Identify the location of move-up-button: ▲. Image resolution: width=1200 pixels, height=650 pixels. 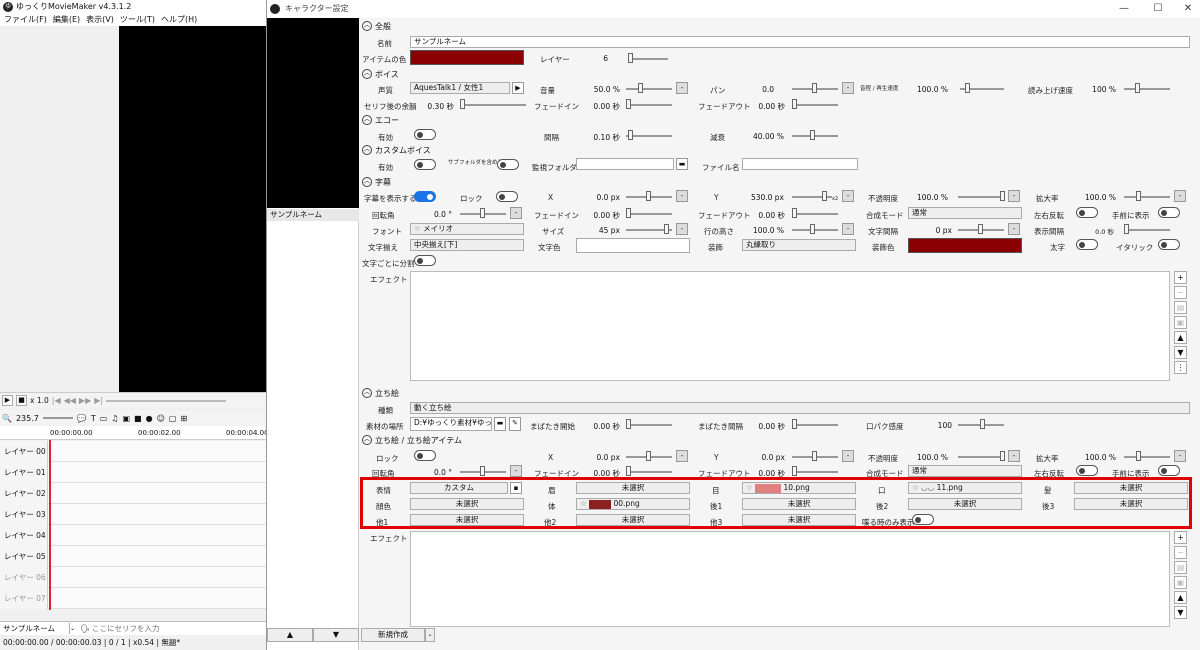
(290, 635).